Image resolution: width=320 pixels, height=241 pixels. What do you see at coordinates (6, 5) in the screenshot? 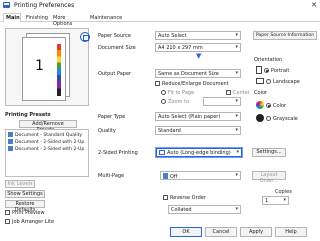
I see `printer-app-icon` at bounding box center [6, 5].